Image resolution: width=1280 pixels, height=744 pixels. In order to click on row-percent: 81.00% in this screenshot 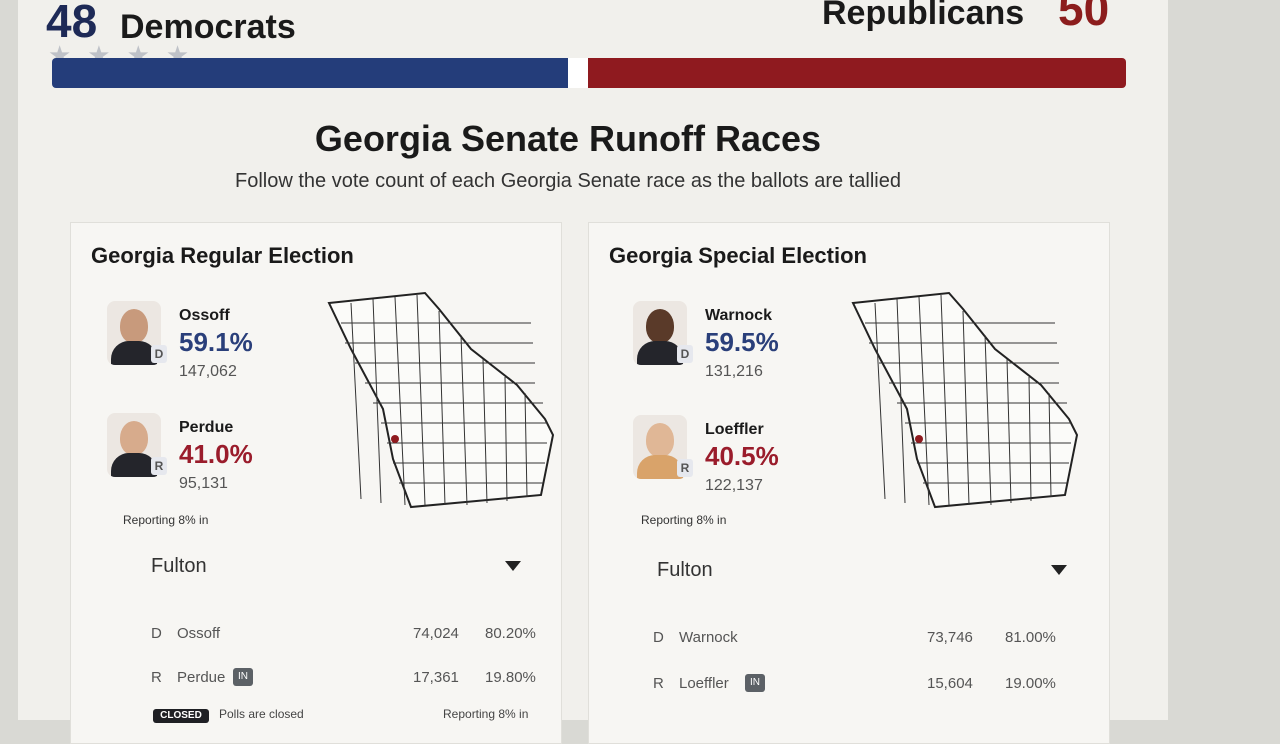, I will do `click(1030, 637)`.